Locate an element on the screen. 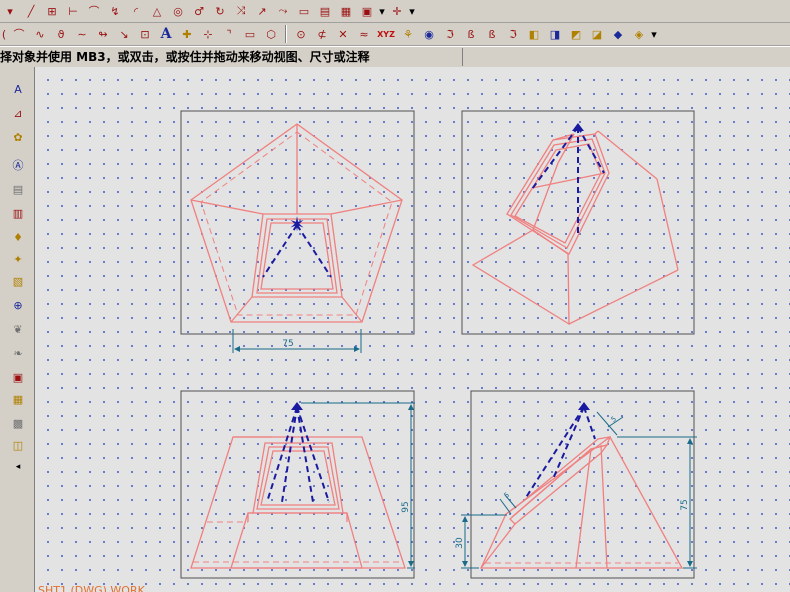  view-icon: ◨ is located at coordinates (555, 34).